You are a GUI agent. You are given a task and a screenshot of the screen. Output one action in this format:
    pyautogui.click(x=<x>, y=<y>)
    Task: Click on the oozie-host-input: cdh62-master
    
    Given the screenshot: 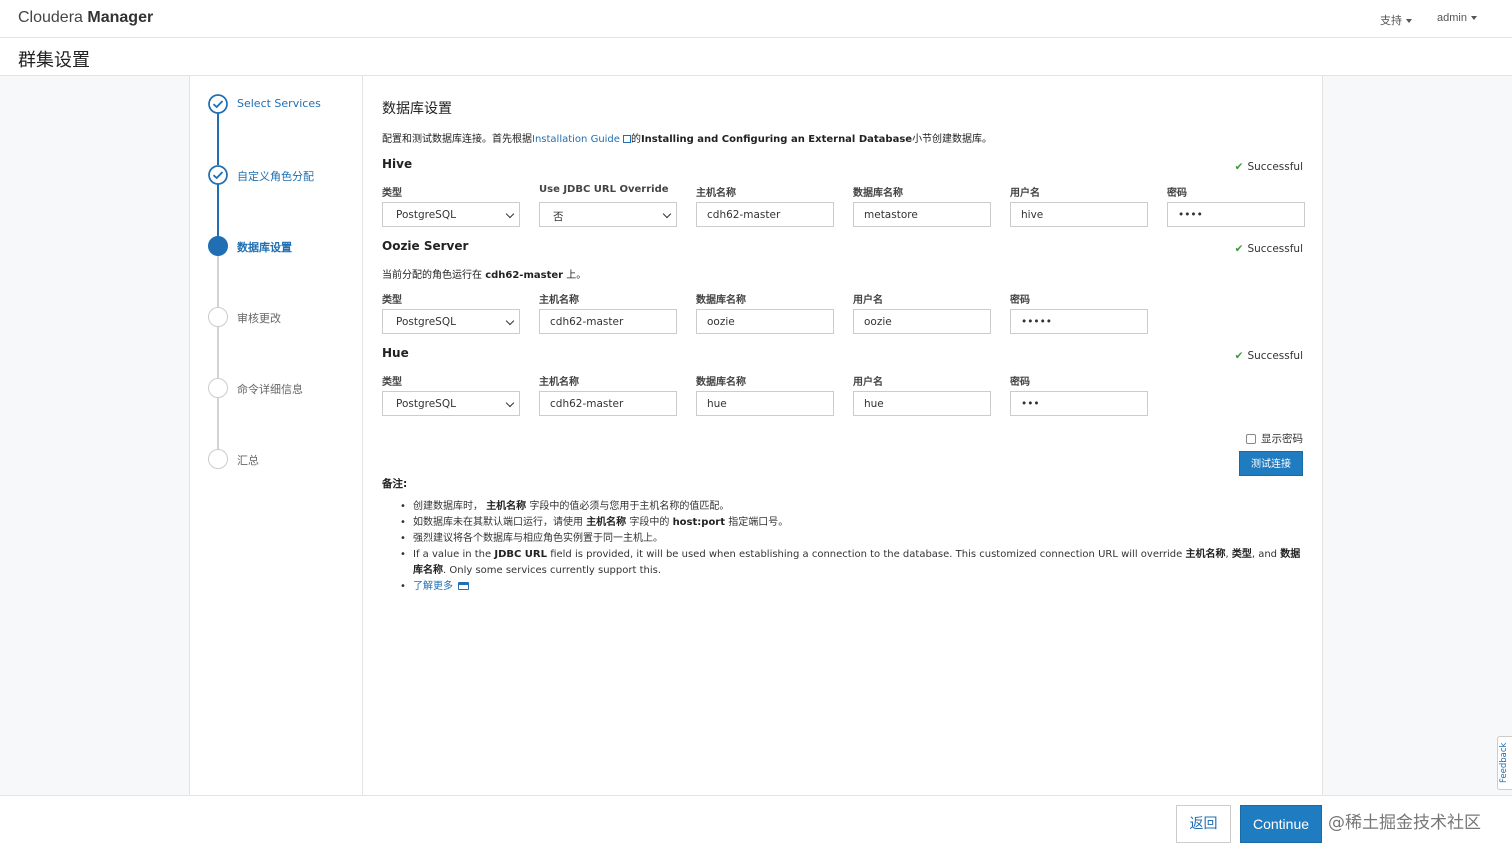 What is the action you would take?
    pyautogui.click(x=608, y=321)
    